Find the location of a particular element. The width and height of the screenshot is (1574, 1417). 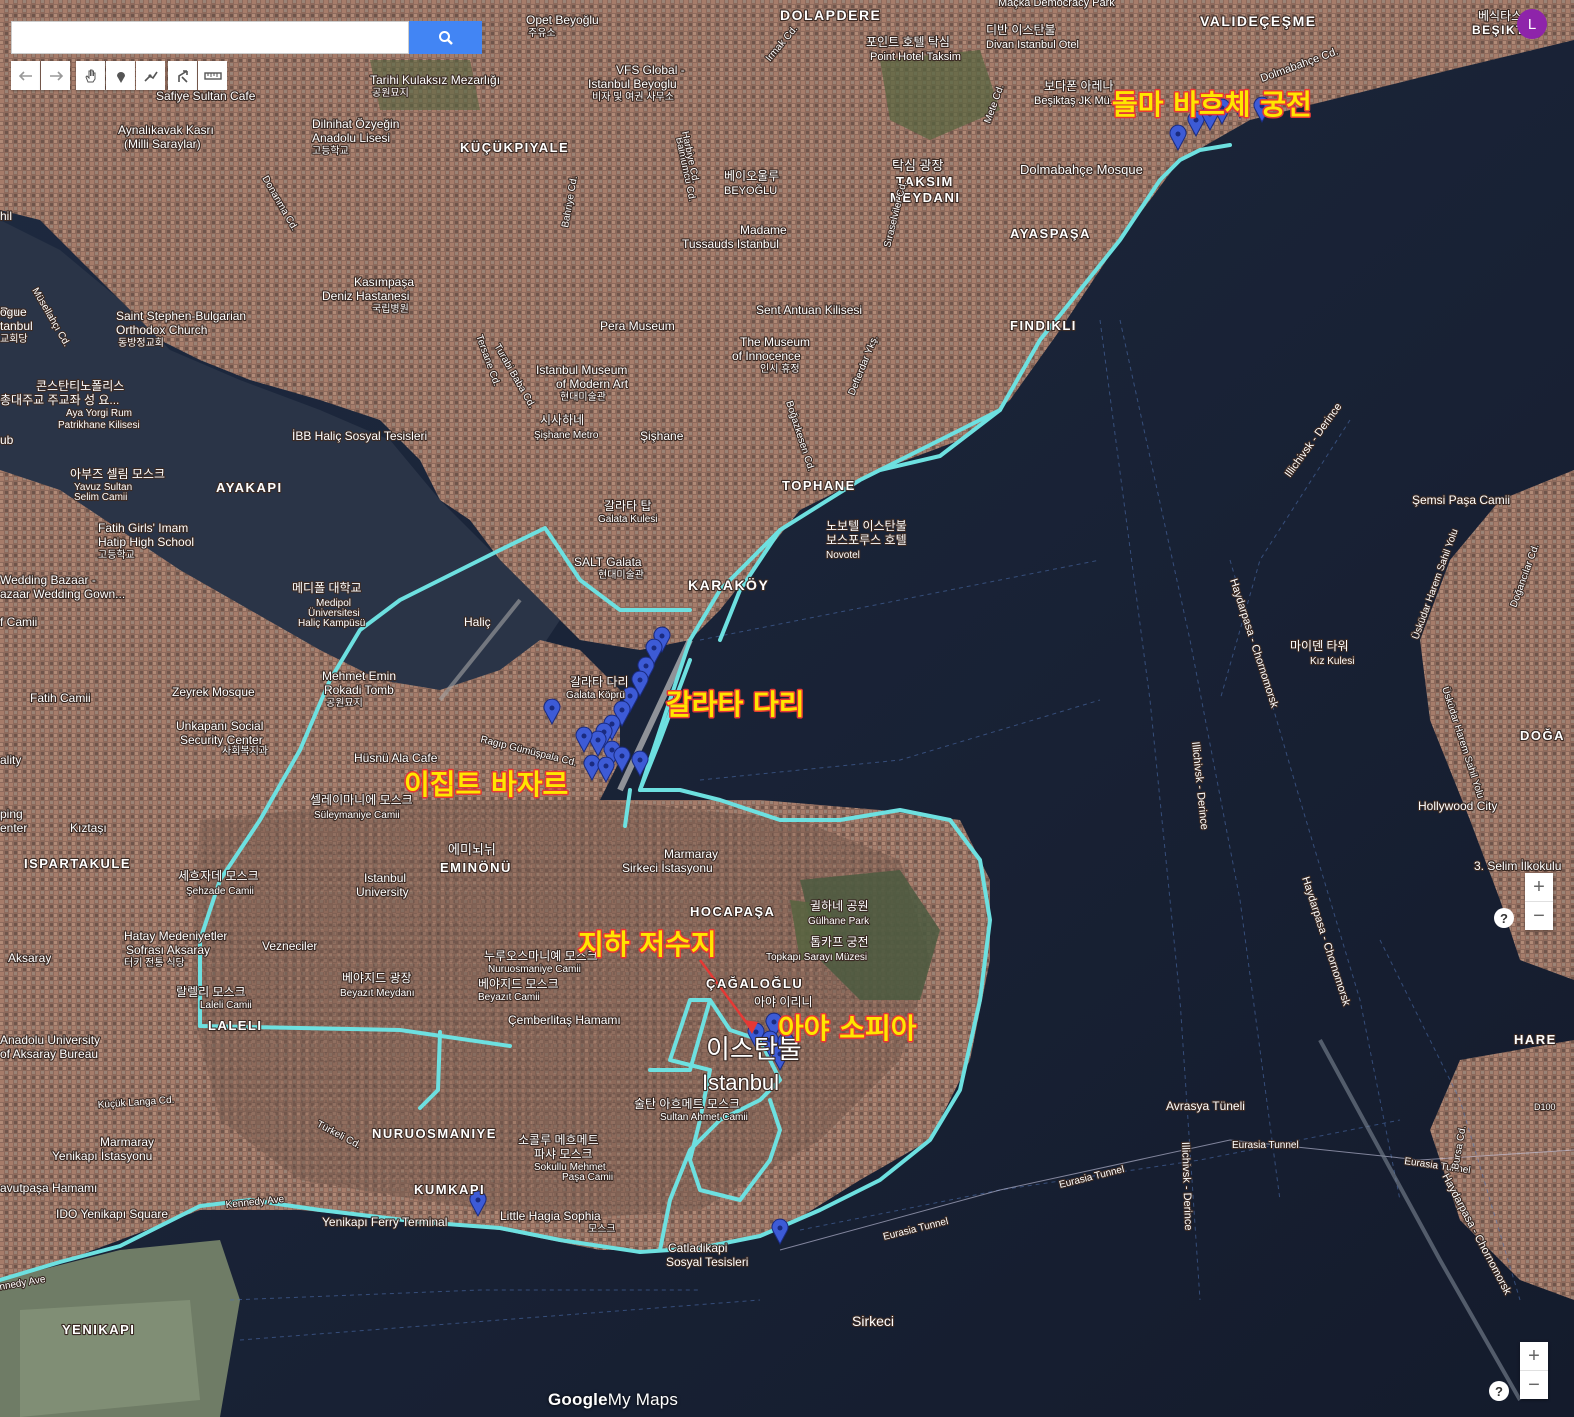

map-label: Sosyal Tesisleri is located at coordinates (707, 1262).